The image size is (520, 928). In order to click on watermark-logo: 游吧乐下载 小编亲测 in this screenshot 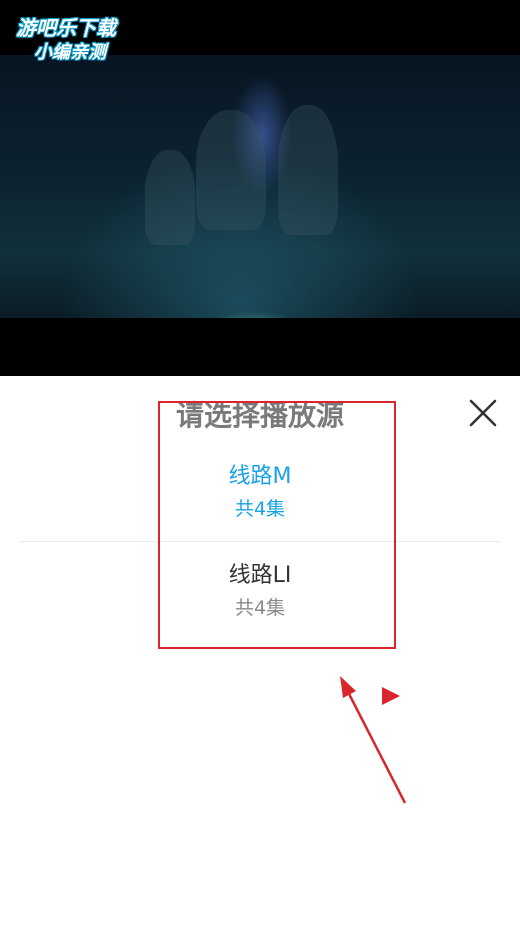, I will do `click(80, 37)`.